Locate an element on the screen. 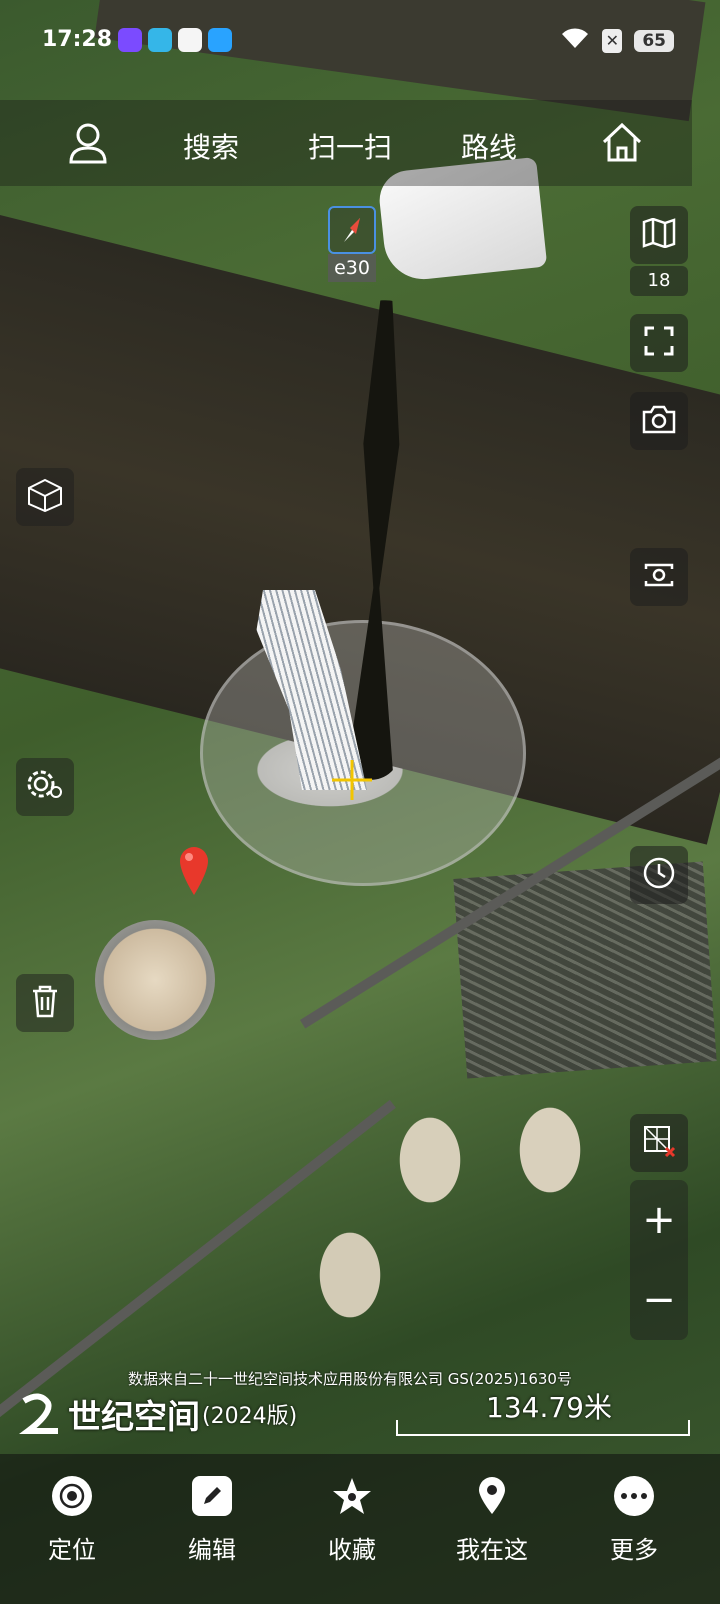  system-status: ✕ 65 is located at coordinates (617, 41).